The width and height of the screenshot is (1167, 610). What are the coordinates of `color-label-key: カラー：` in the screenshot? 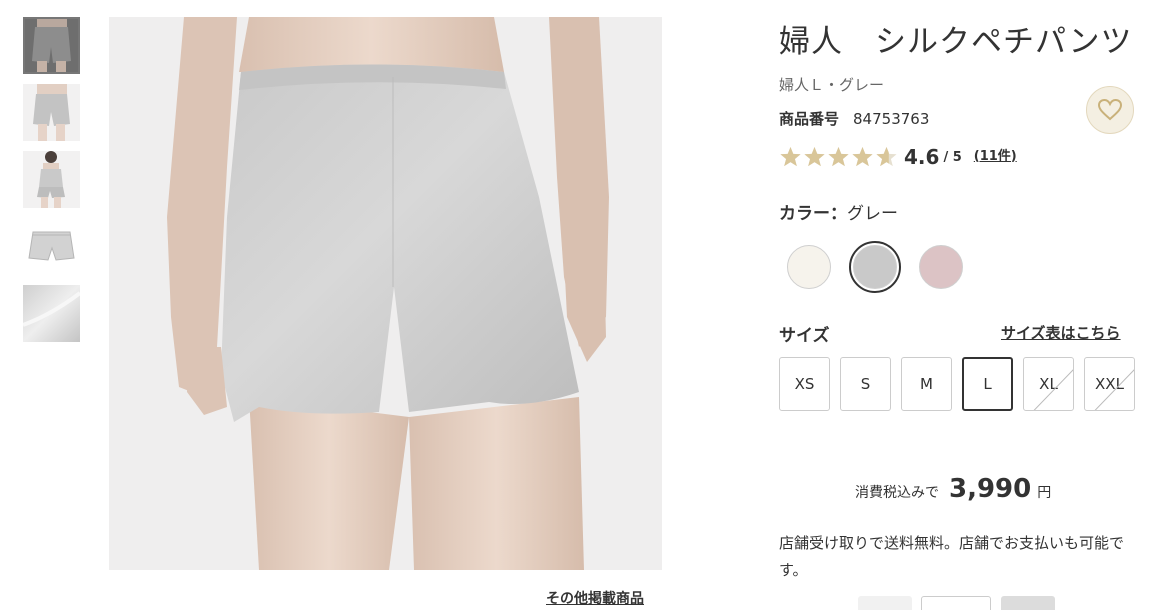 It's located at (813, 214).